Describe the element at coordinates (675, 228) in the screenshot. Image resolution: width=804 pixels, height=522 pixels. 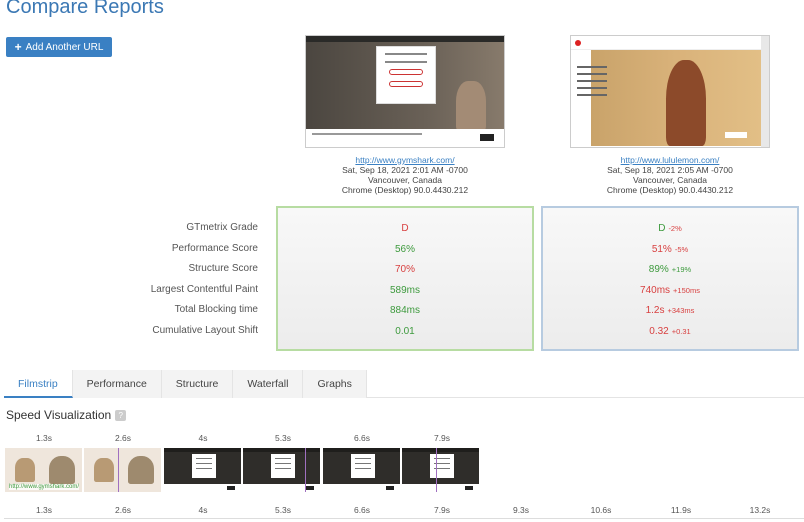
I see `report-2-grade-delta: -2%` at that location.